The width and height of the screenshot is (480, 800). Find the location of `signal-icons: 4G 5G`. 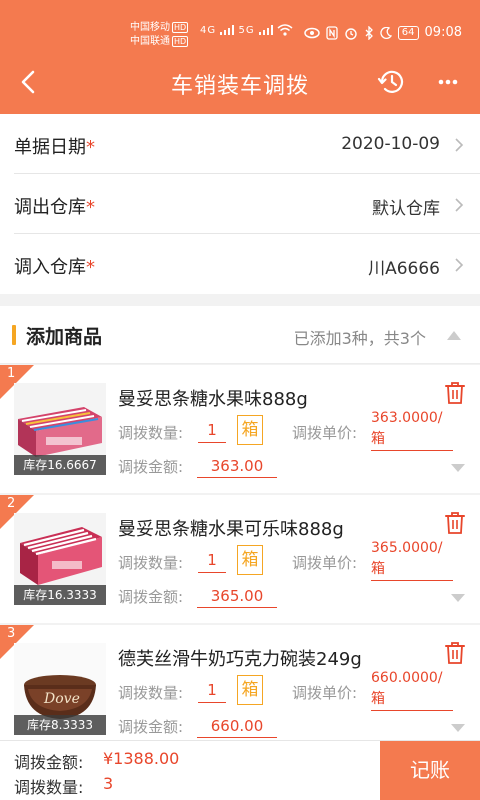

signal-icons: 4G 5G is located at coordinates (246, 30).